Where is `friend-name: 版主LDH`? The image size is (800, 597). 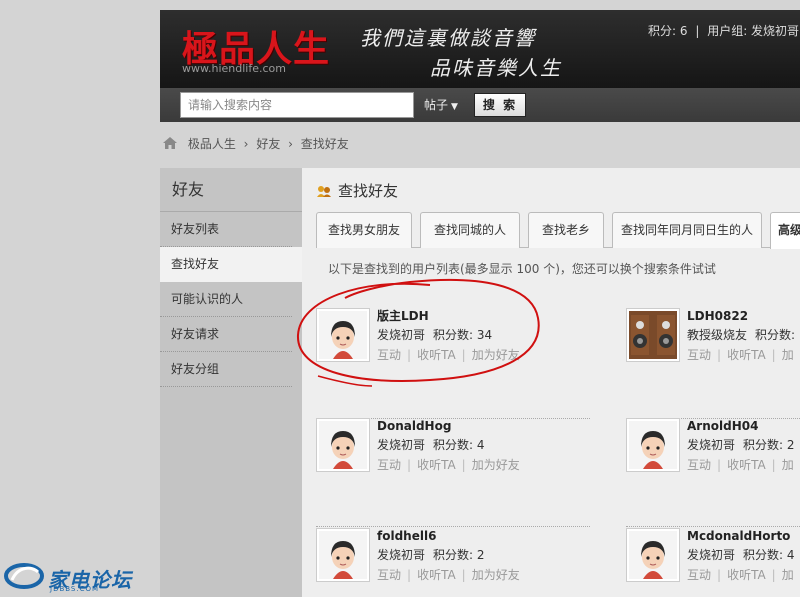 friend-name: 版主LDH is located at coordinates (448, 316).